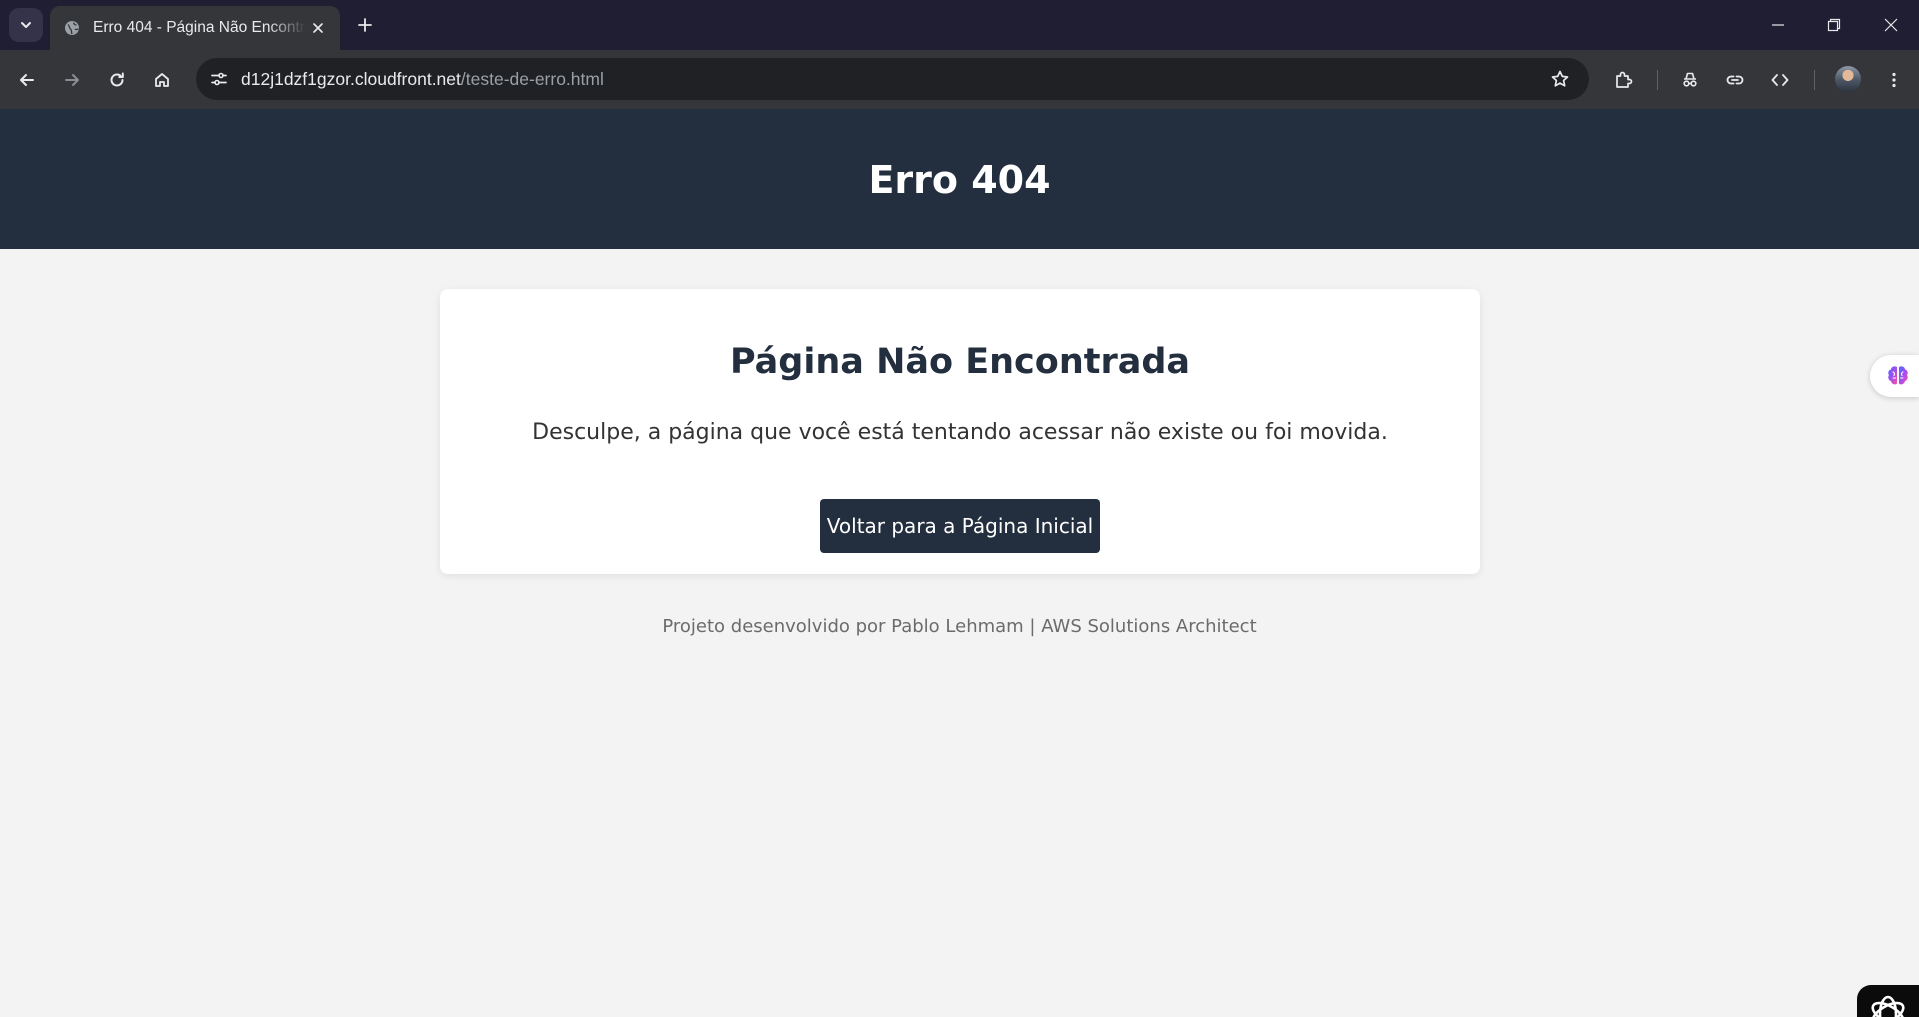 This screenshot has width=1919, height=1017. What do you see at coordinates (199, 27) in the screenshot?
I see `tab-title: Erro 404 - Página Não Encontrada` at bounding box center [199, 27].